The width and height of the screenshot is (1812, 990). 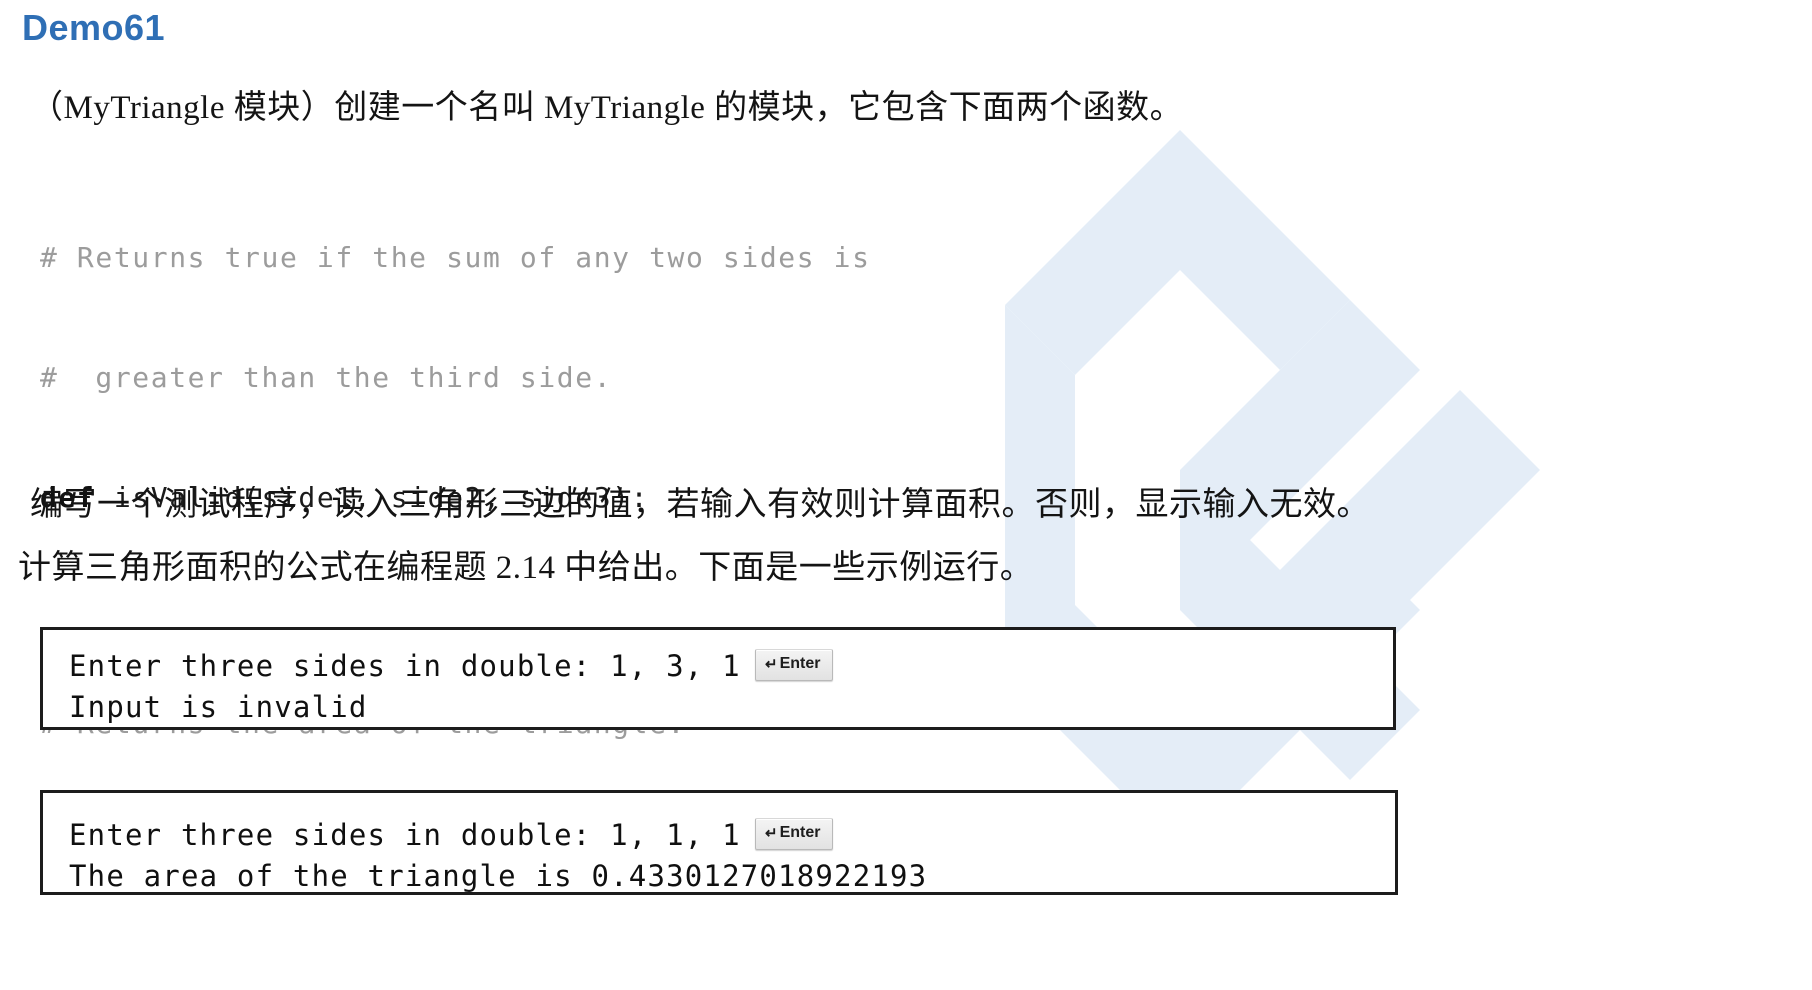 I want to click on page-title: Demo61, so click(x=94, y=27).